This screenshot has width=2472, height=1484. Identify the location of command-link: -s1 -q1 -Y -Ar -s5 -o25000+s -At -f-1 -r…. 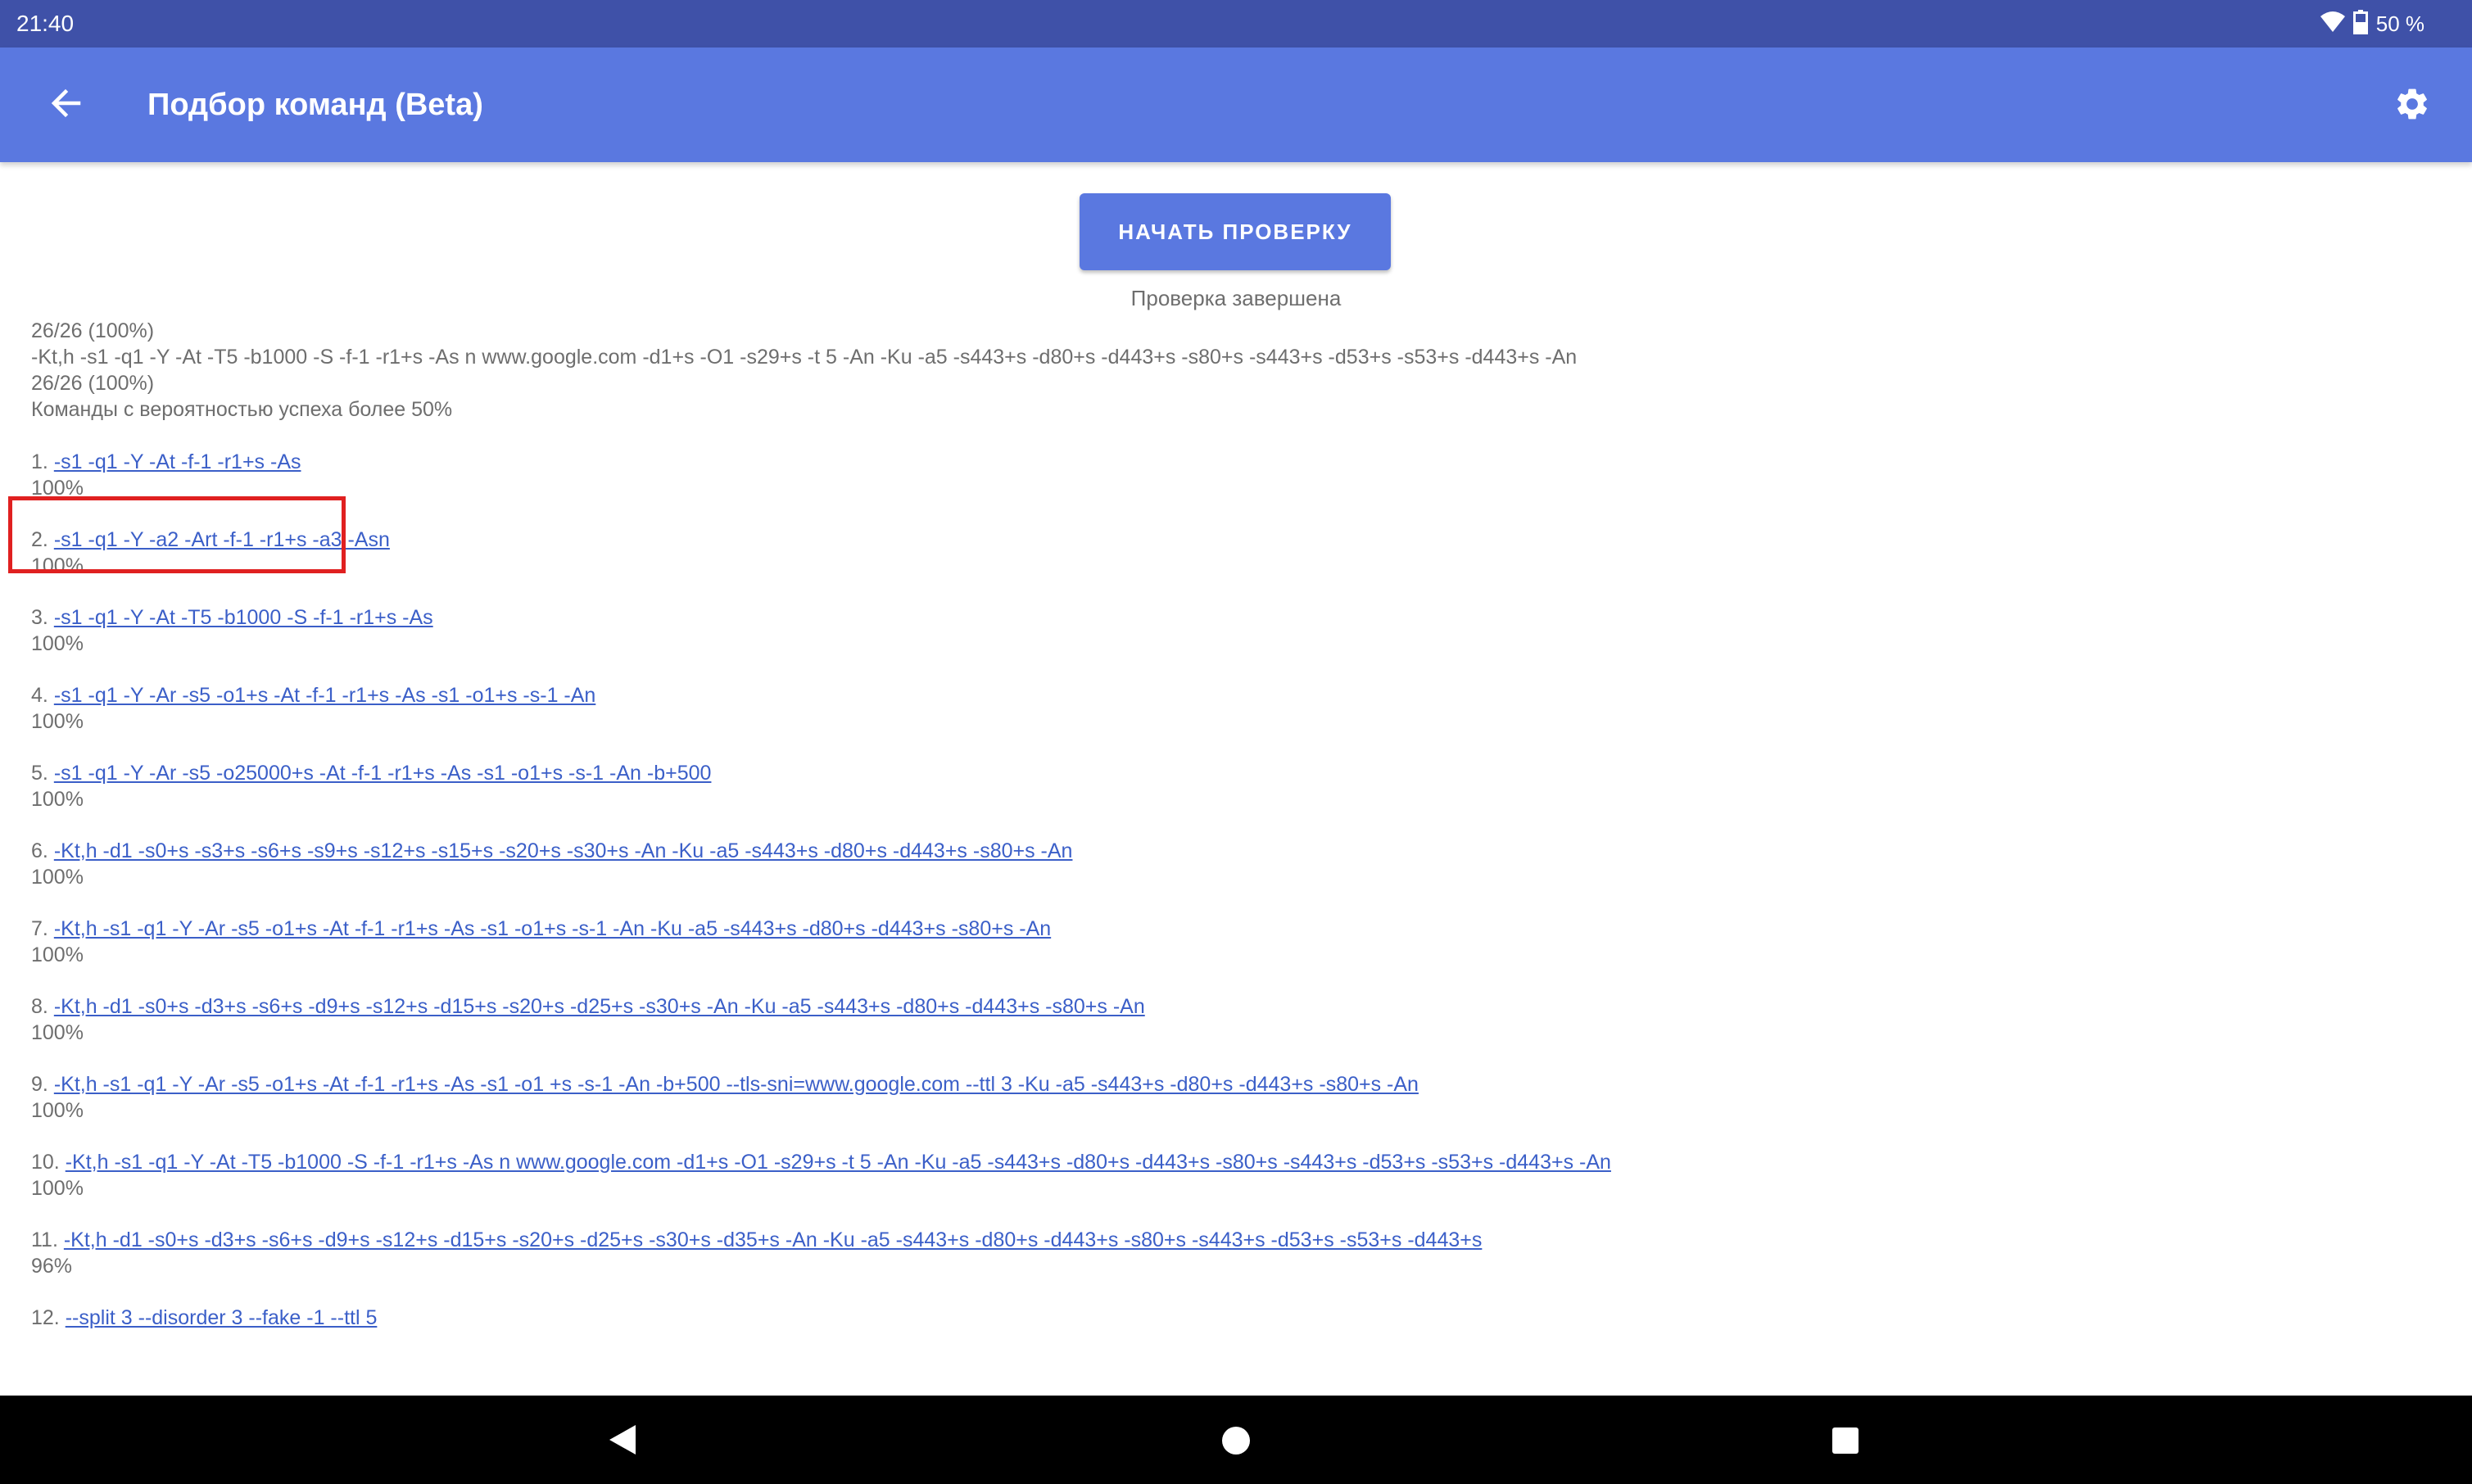
(383, 773).